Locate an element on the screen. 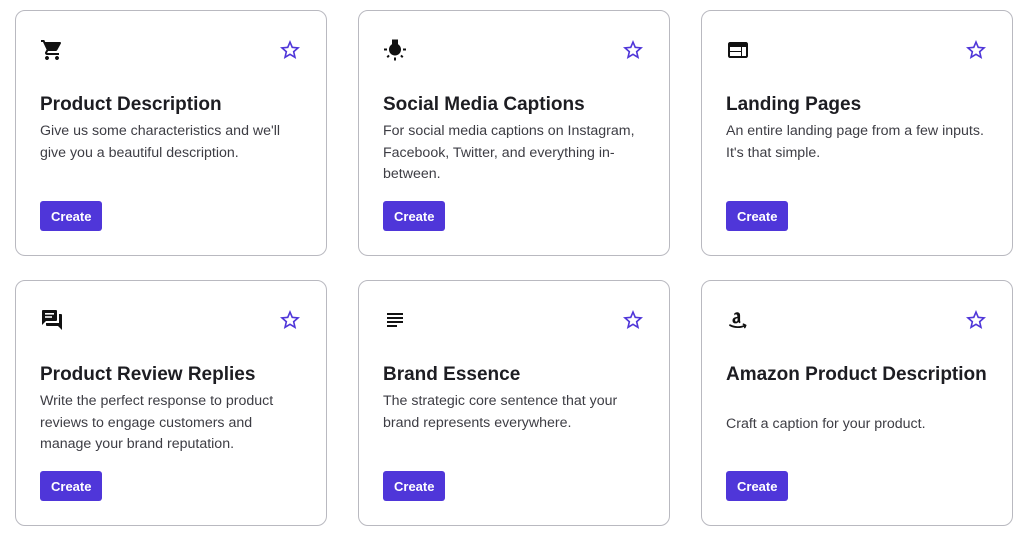 The image size is (1024, 539). card-description: Craft a caption for your product. is located at coordinates (826, 424).